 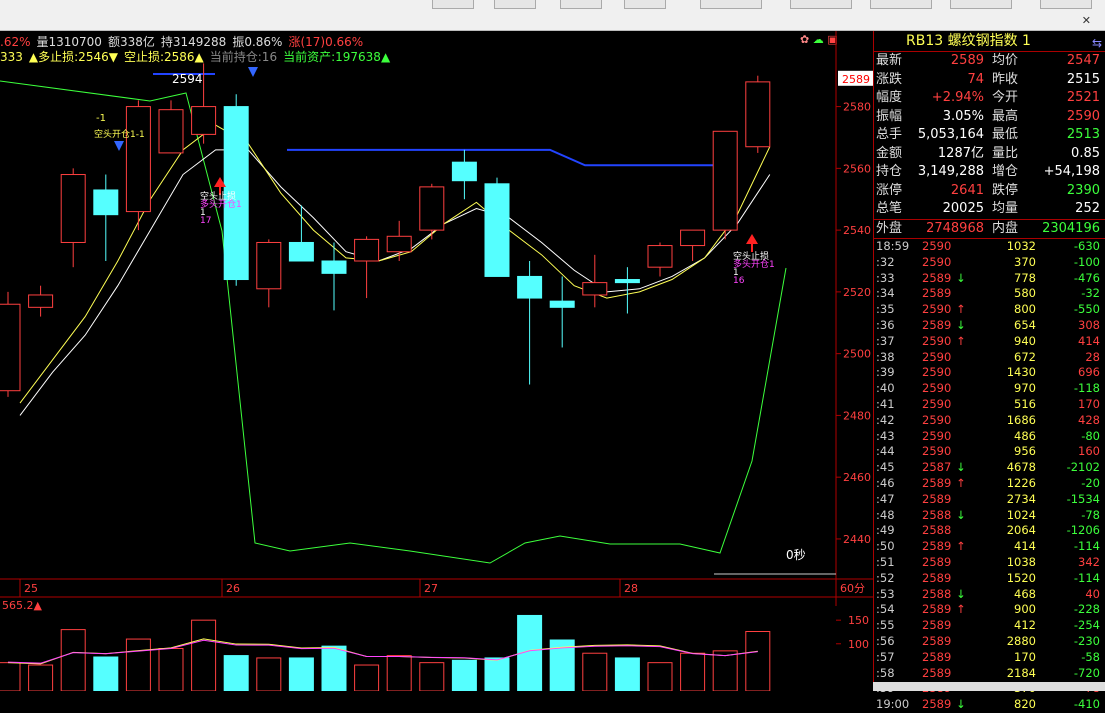 I want to click on instrument-title: RB13 螺纹钢指数 1 ⇆, so click(x=989, y=41).